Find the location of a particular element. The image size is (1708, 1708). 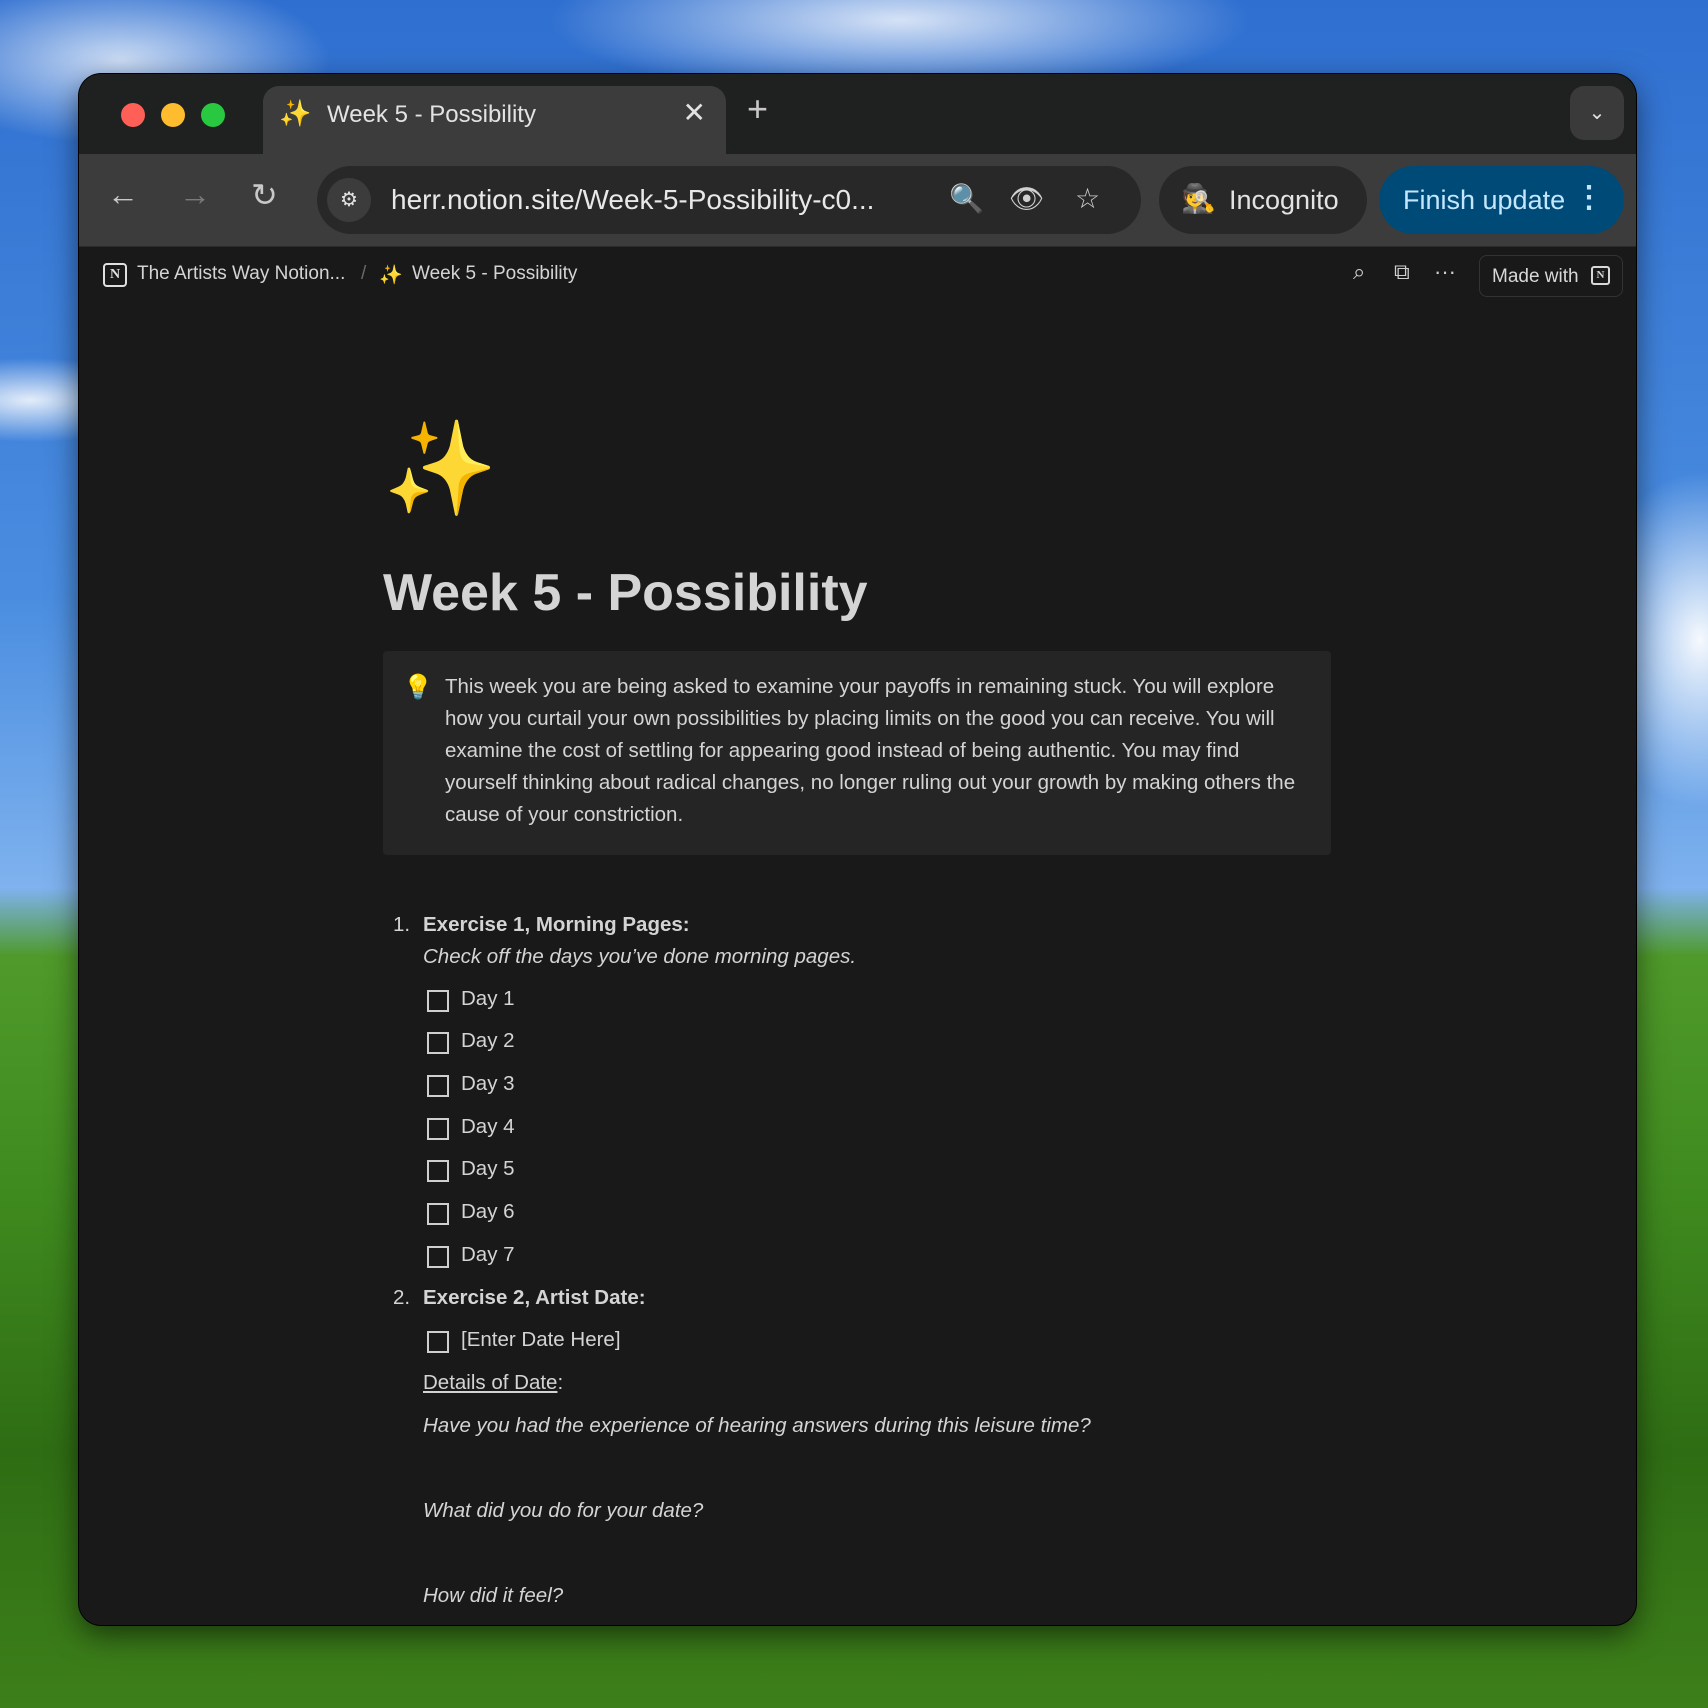

details-heading: Details of Date: is located at coordinates (493, 1383).